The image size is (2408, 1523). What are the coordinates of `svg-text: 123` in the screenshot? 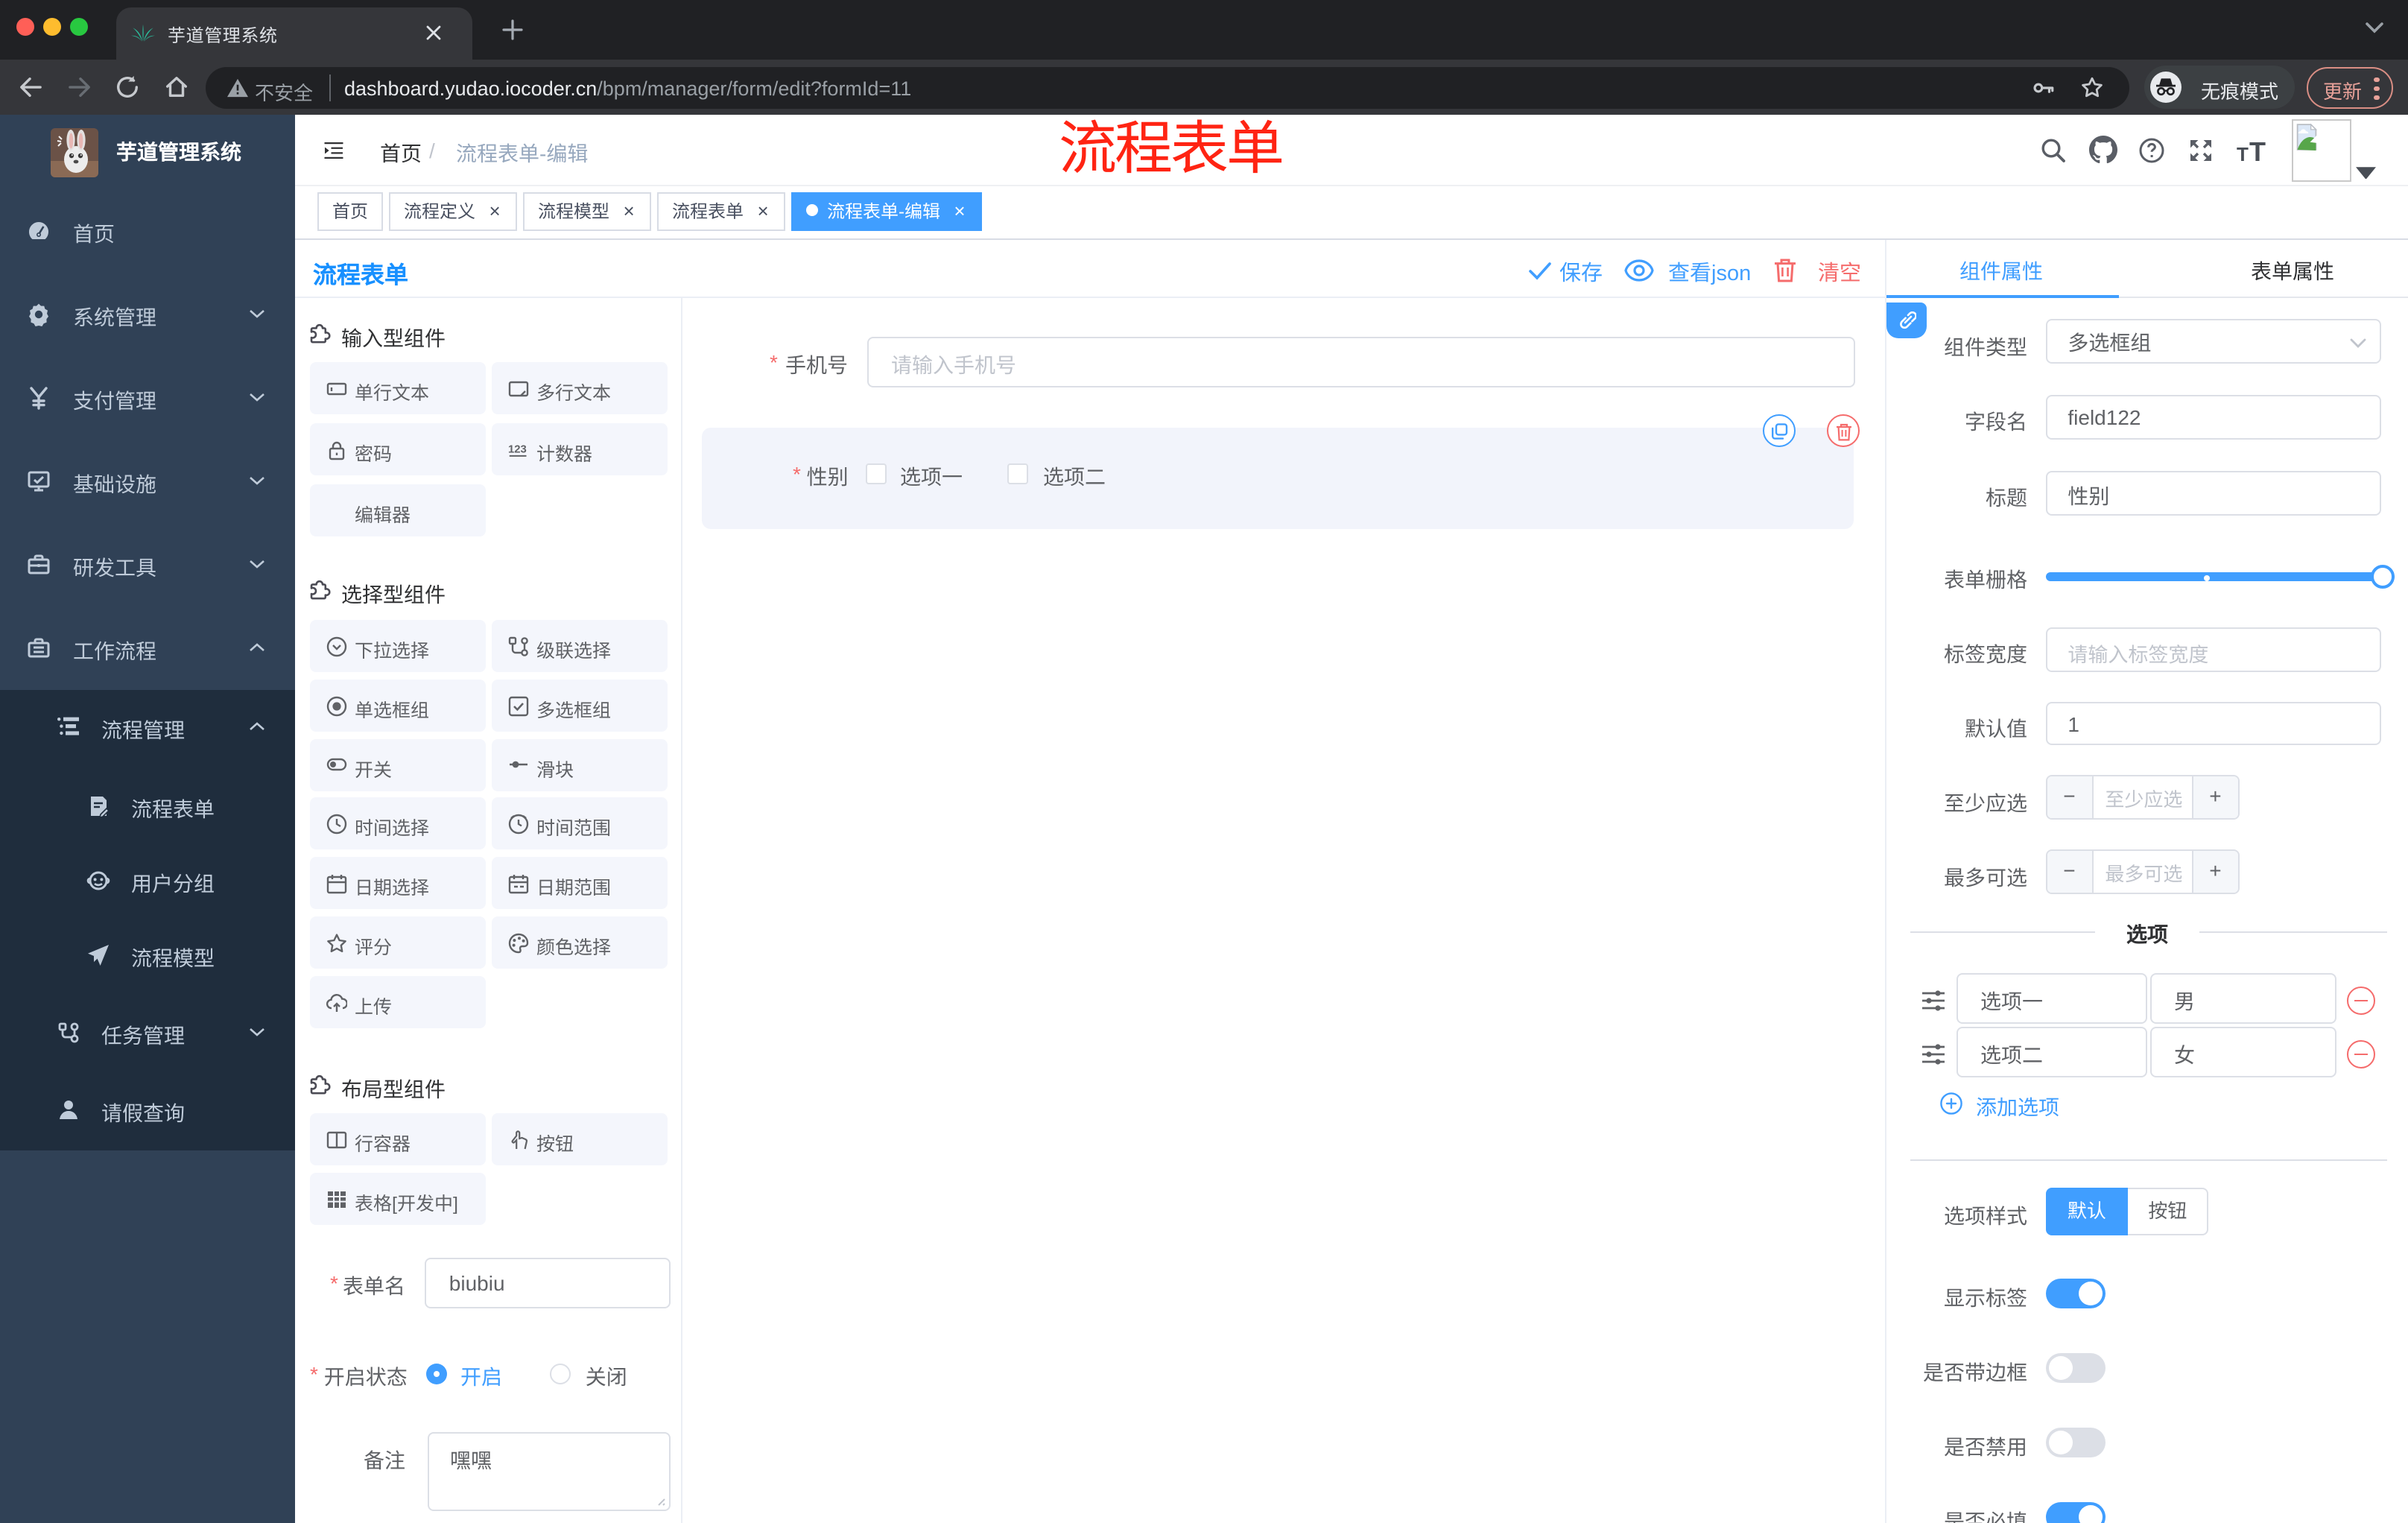 It's located at (517, 449).